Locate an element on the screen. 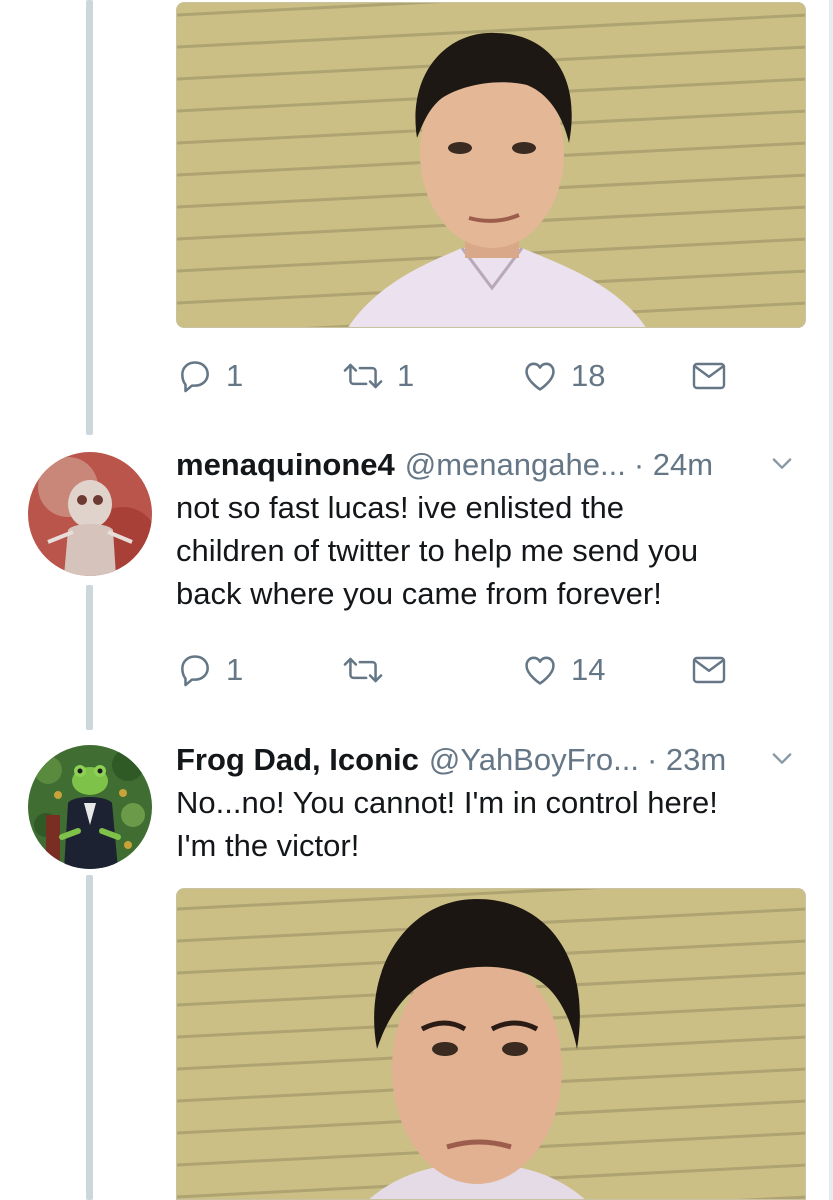  like-button: 18 is located at coordinates (563, 376).